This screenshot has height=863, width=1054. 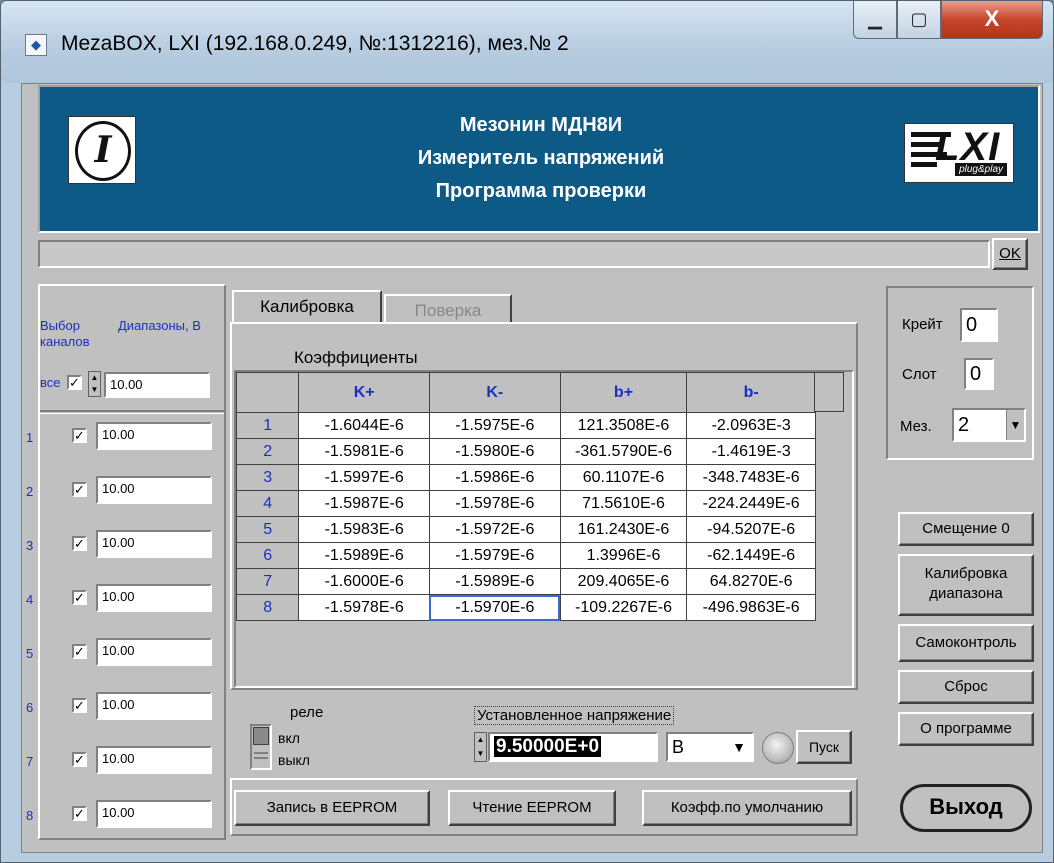 I want to click on all-range-spinner: ▲ ▼, so click(x=94, y=384).